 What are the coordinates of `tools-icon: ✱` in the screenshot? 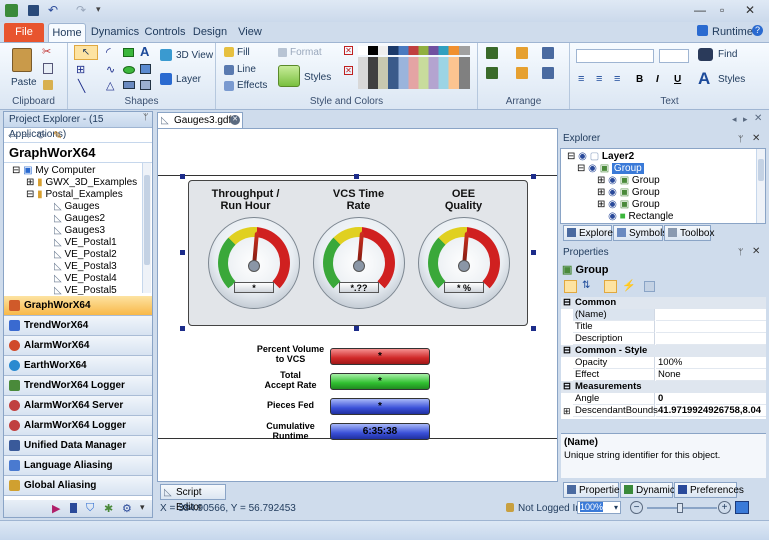 It's located at (108, 508).